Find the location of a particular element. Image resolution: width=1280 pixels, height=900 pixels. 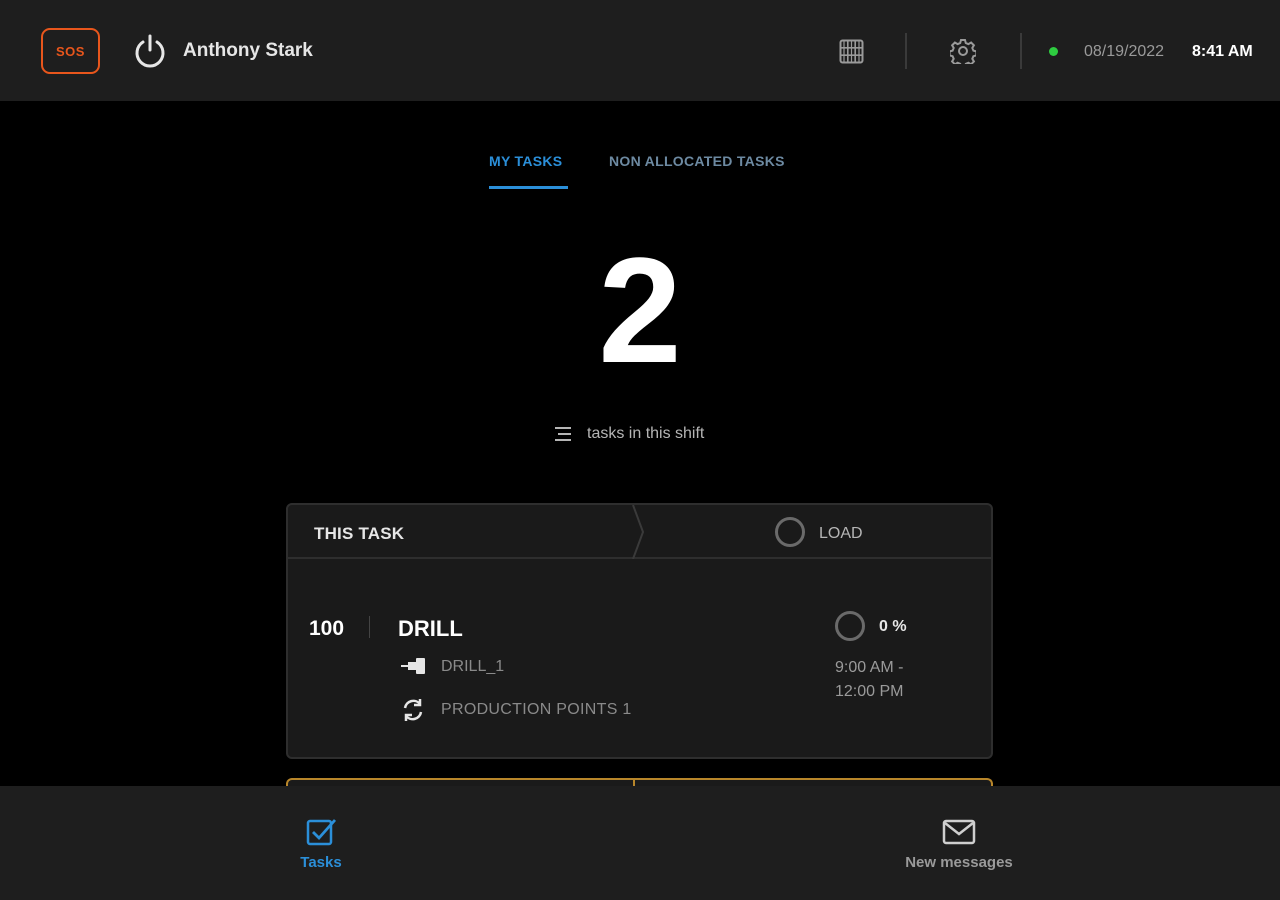

progress-percent: 0 % is located at coordinates (893, 626).